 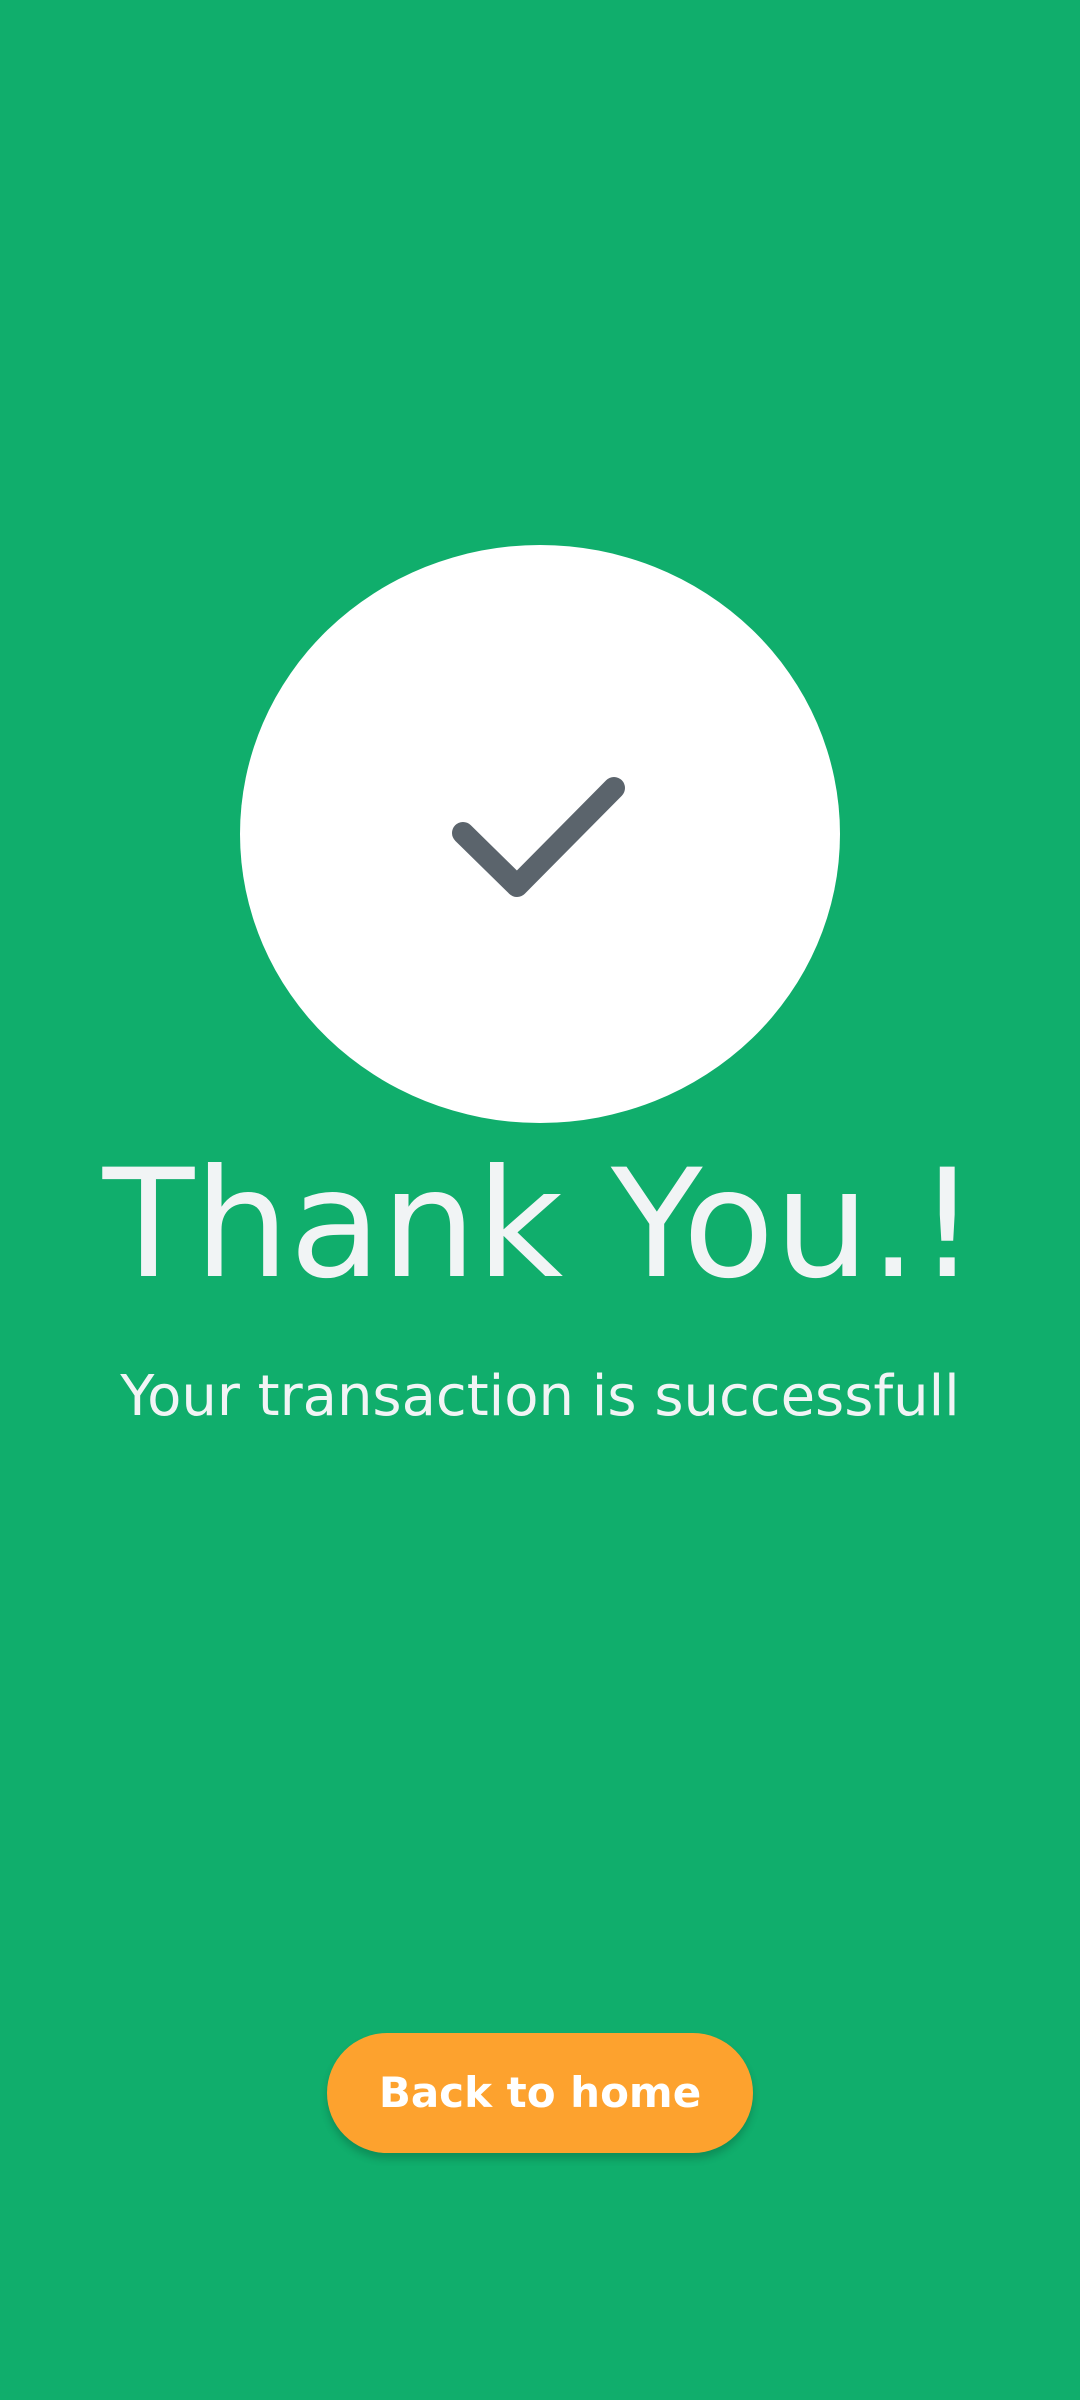 I want to click on back-to-home-button: Back to home, so click(x=540, y=2093).